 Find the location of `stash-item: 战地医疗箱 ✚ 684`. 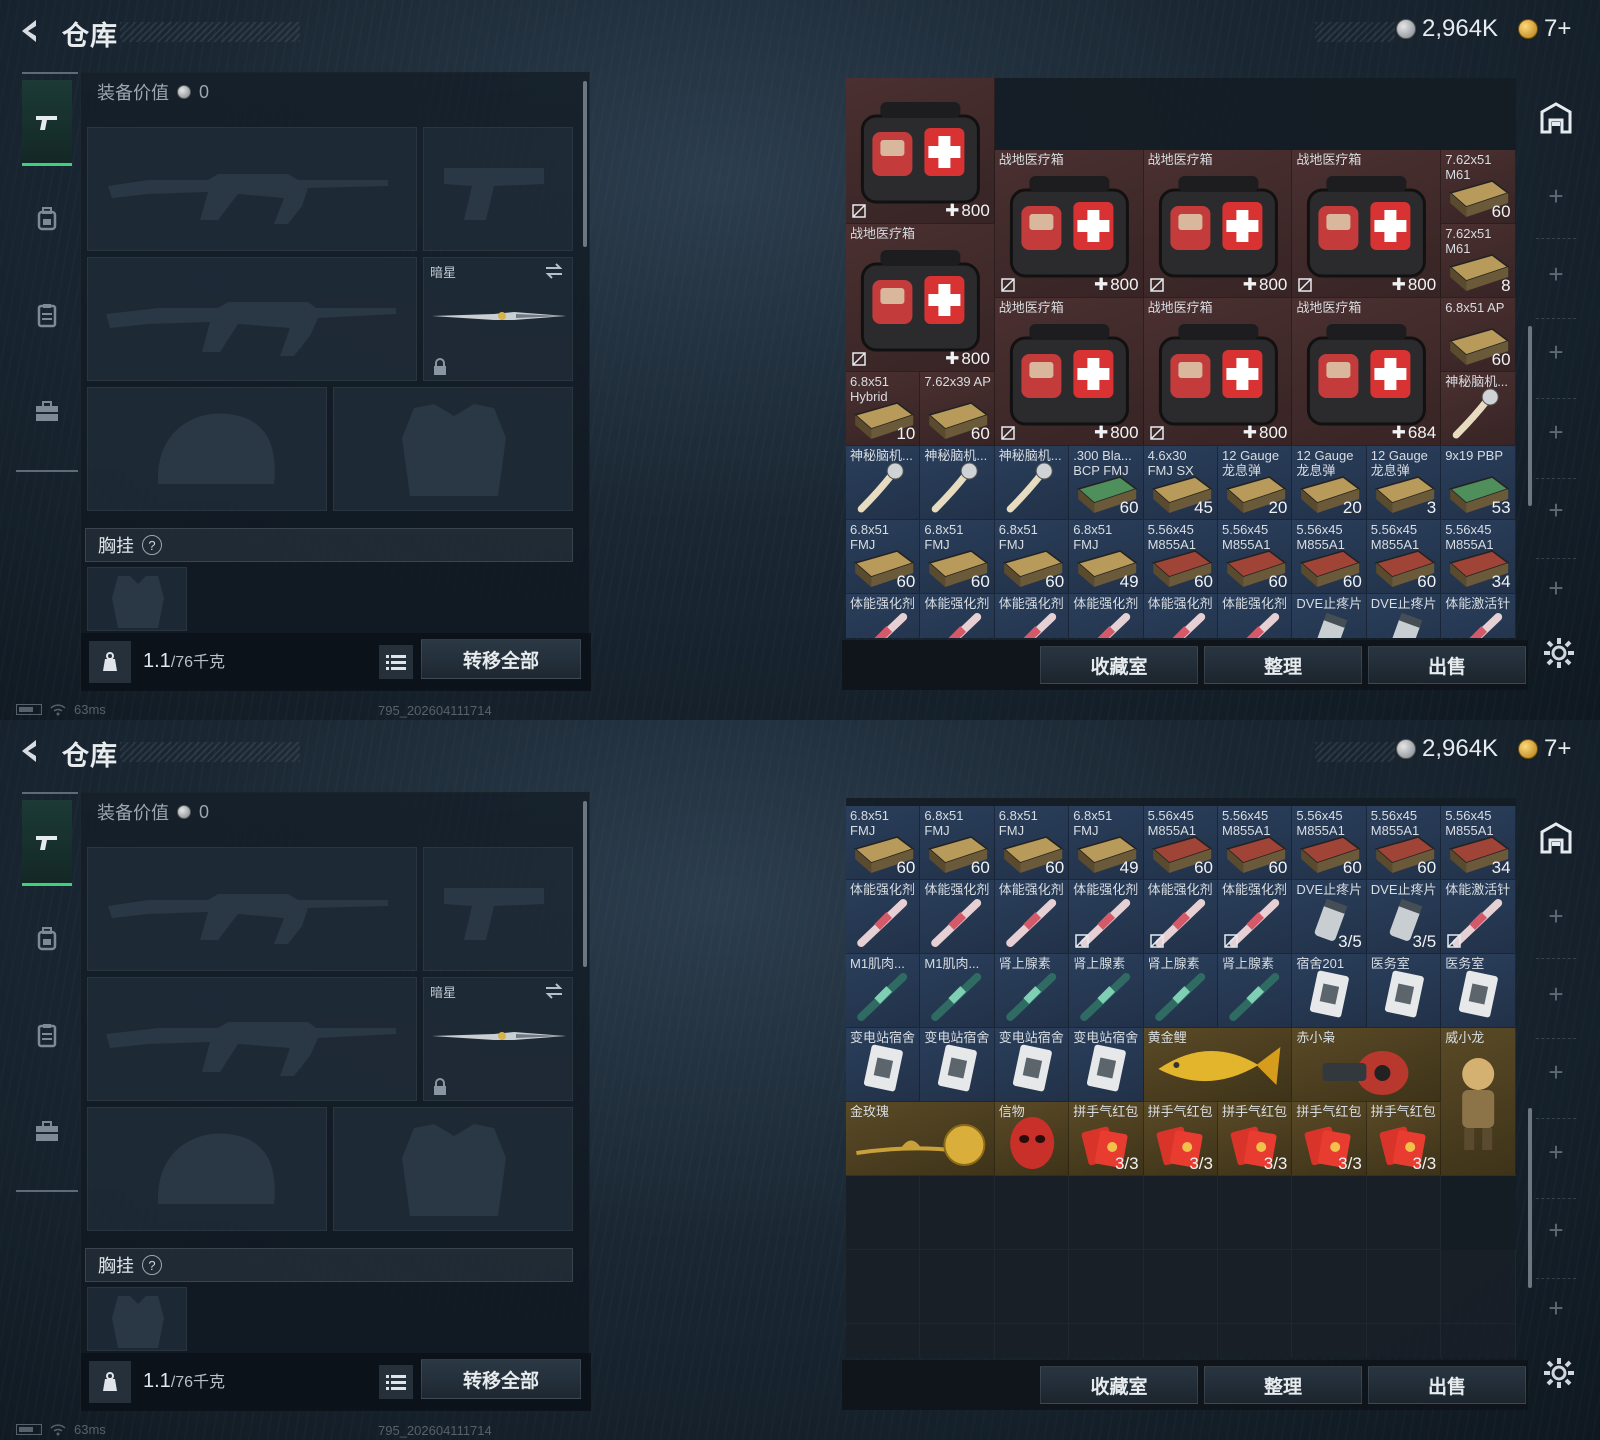

stash-item: 战地医疗箱 ✚ 684 is located at coordinates (1367, 372).